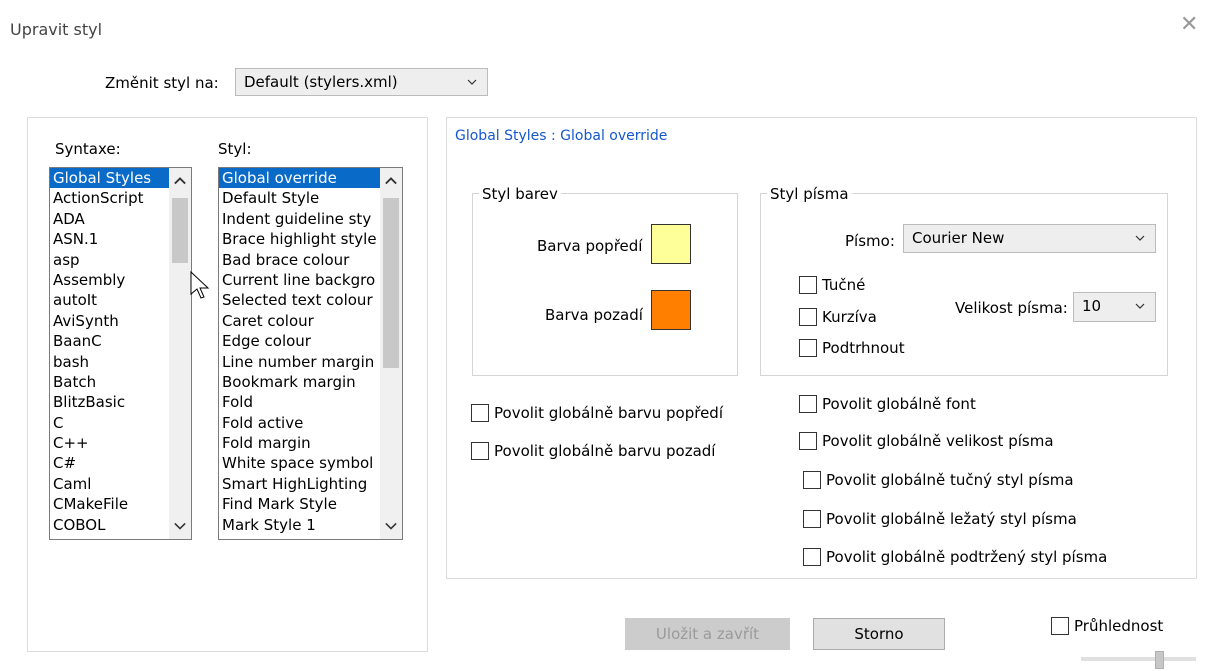 This screenshot has width=1205, height=671. Describe the element at coordinates (56, 29) in the screenshot. I see `window-title: Upravit styl` at that location.